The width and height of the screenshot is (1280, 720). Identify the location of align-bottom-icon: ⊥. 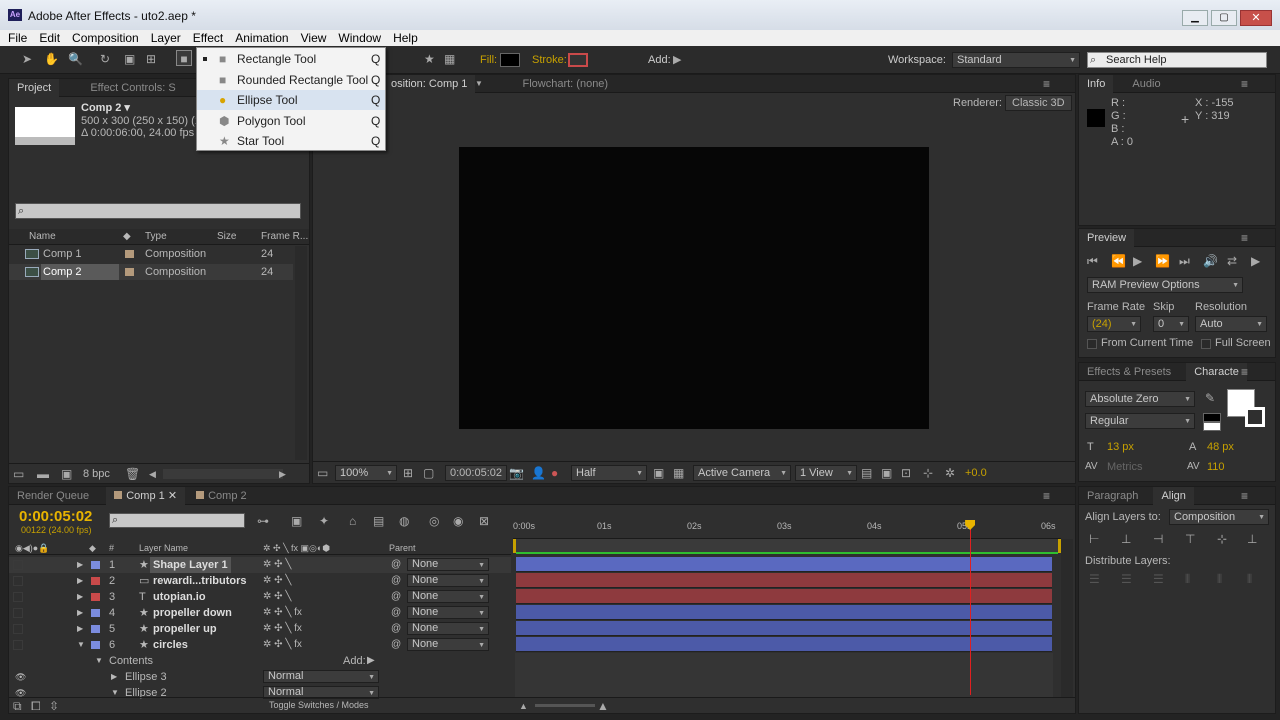
(1252, 539).